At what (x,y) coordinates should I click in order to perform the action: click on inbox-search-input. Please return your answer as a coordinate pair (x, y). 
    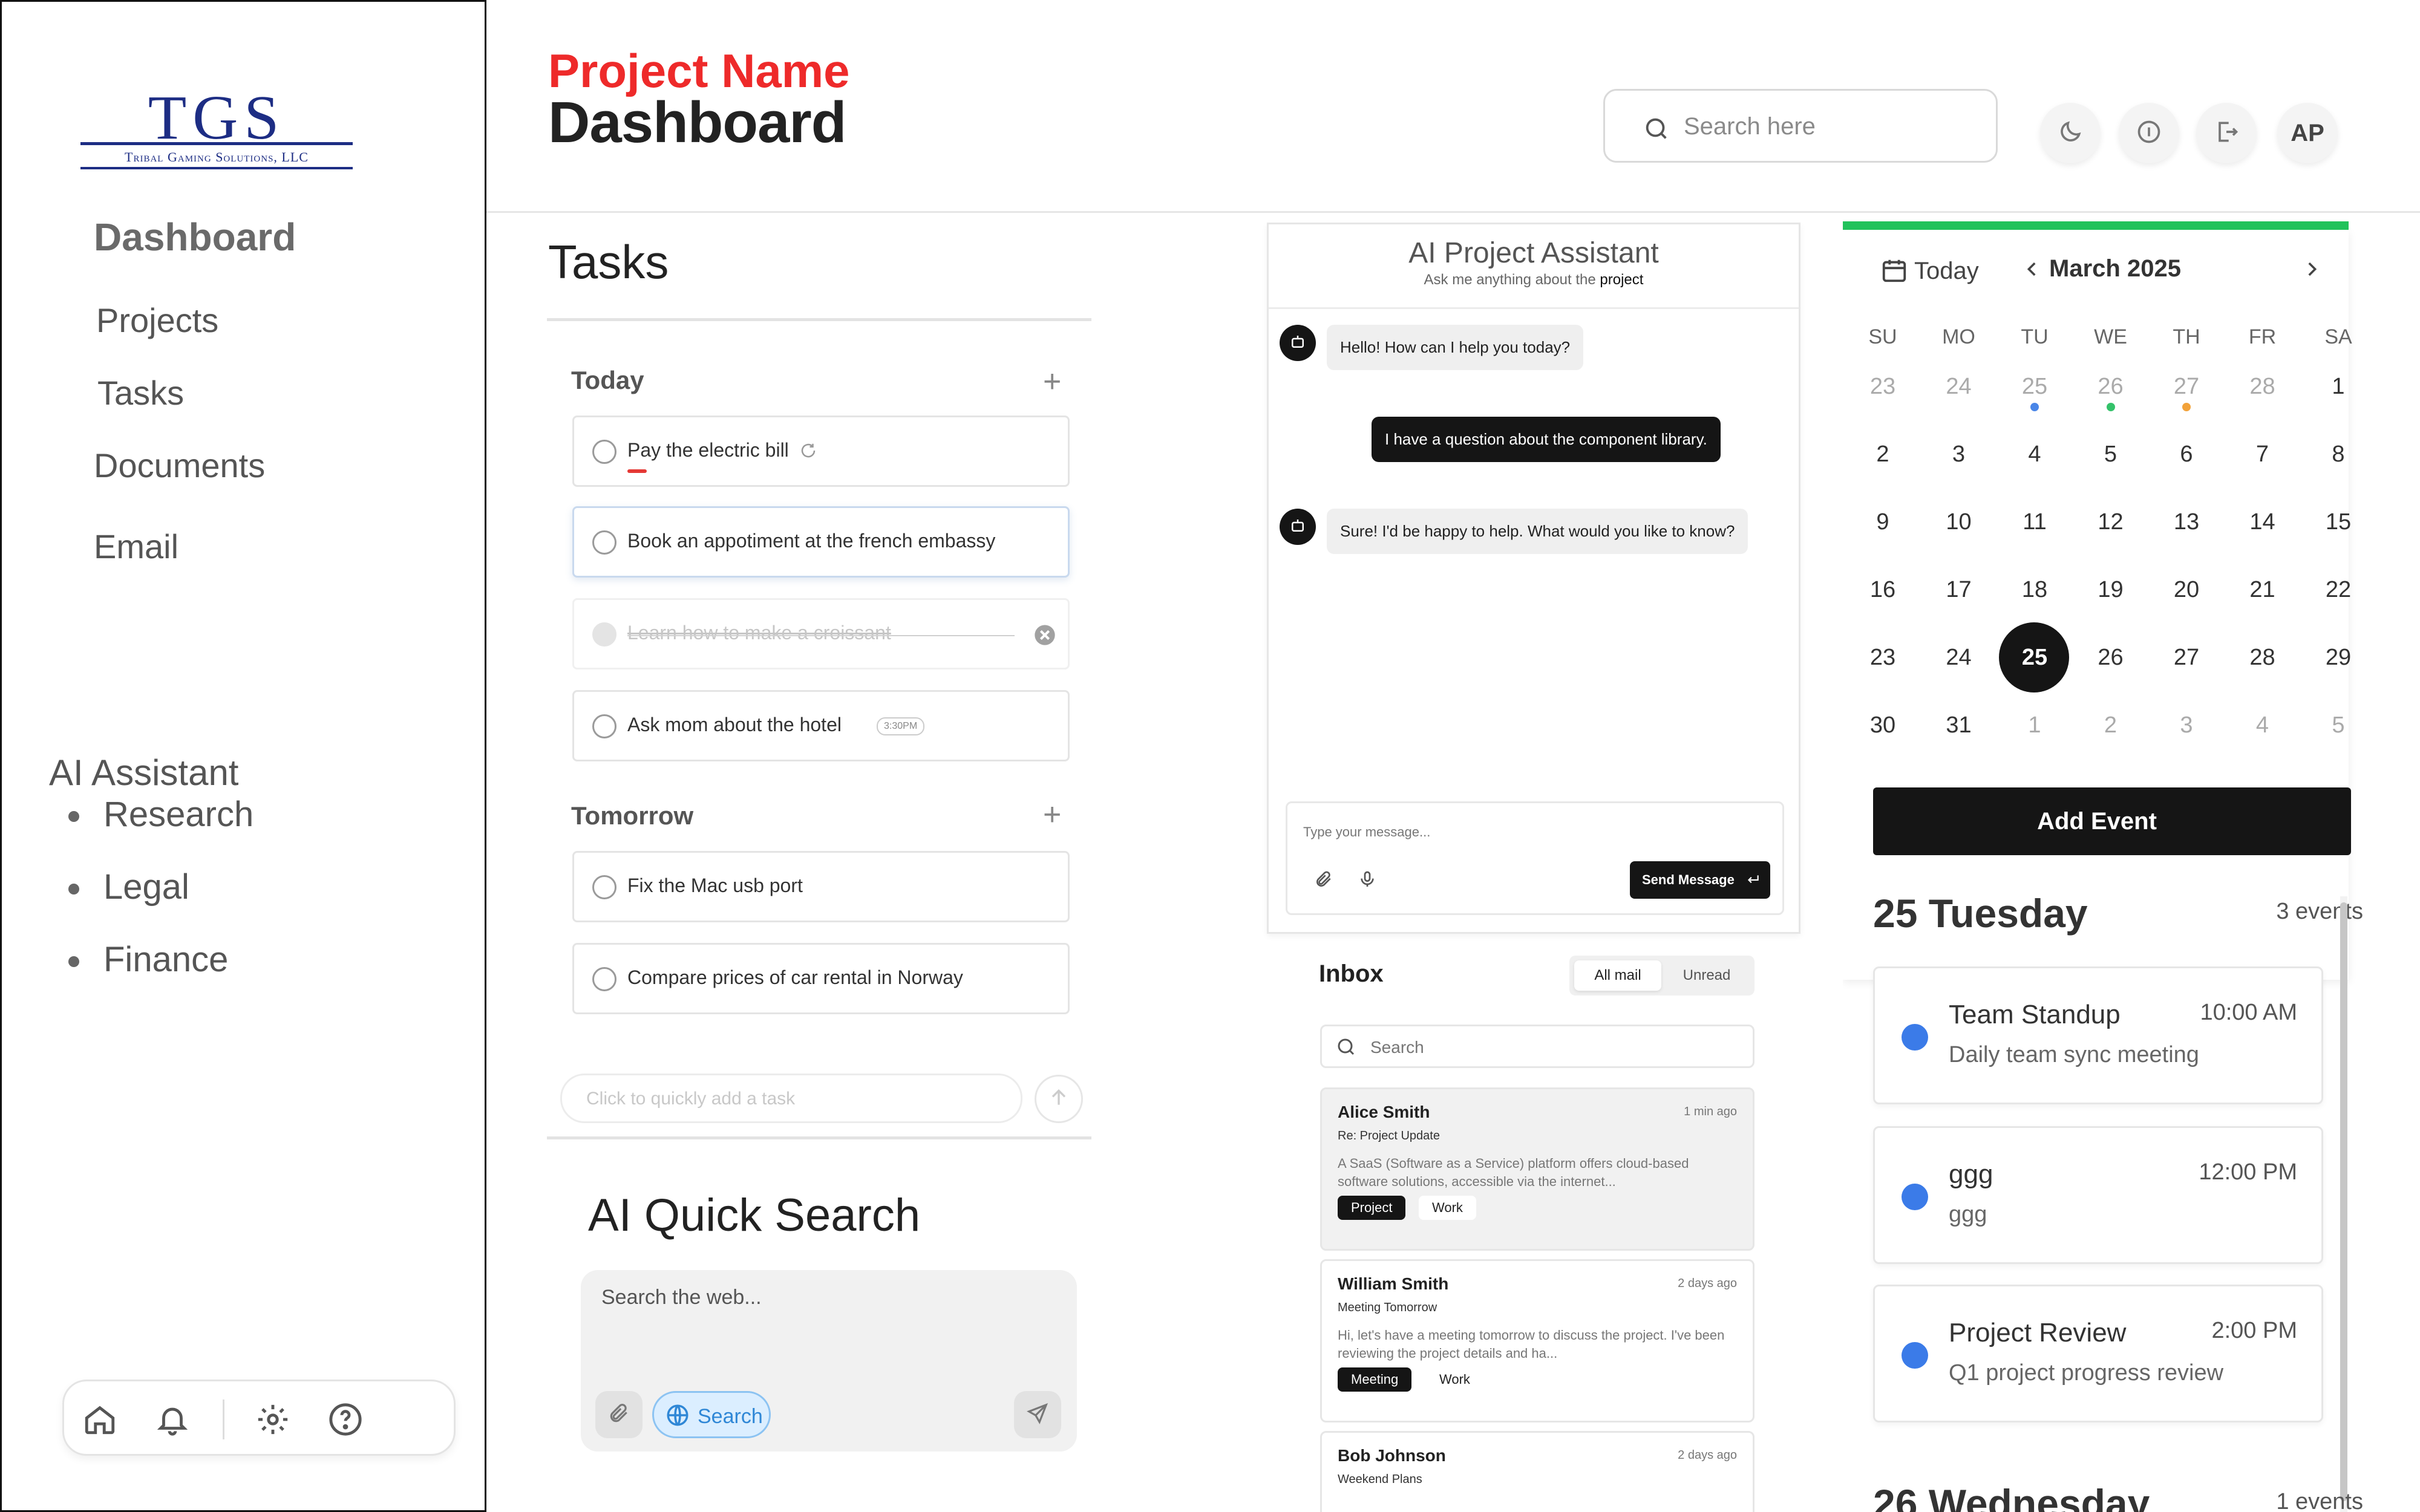
    Looking at the image, I should click on (1551, 1047).